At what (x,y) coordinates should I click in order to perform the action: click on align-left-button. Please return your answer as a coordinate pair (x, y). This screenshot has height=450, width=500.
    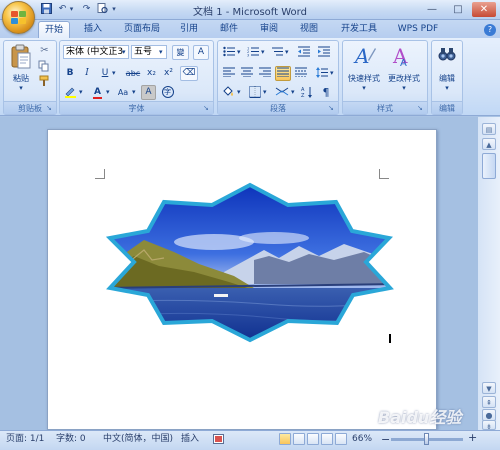
    Looking at the image, I should click on (229, 73).